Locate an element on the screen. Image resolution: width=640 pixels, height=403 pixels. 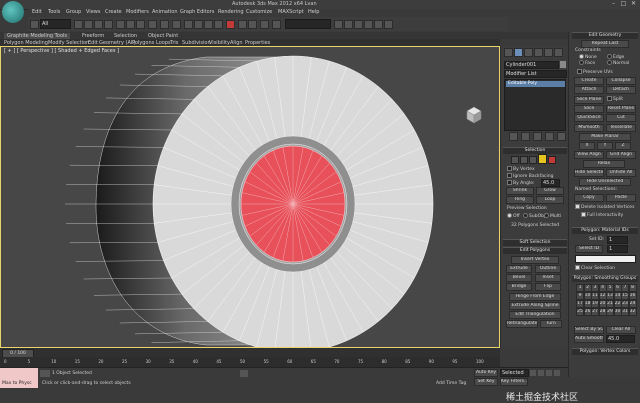
modifier-list-dropdown: Modifier List is located at coordinates (535, 74).